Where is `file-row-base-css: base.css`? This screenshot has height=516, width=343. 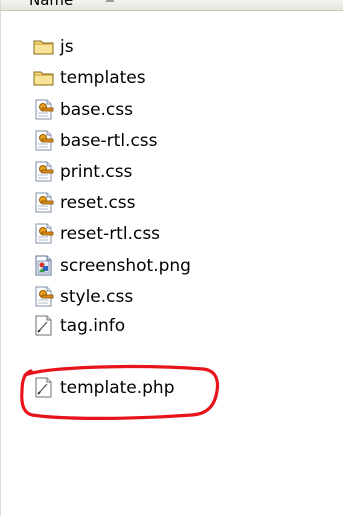 file-row-base-css: base.css is located at coordinates (83, 110).